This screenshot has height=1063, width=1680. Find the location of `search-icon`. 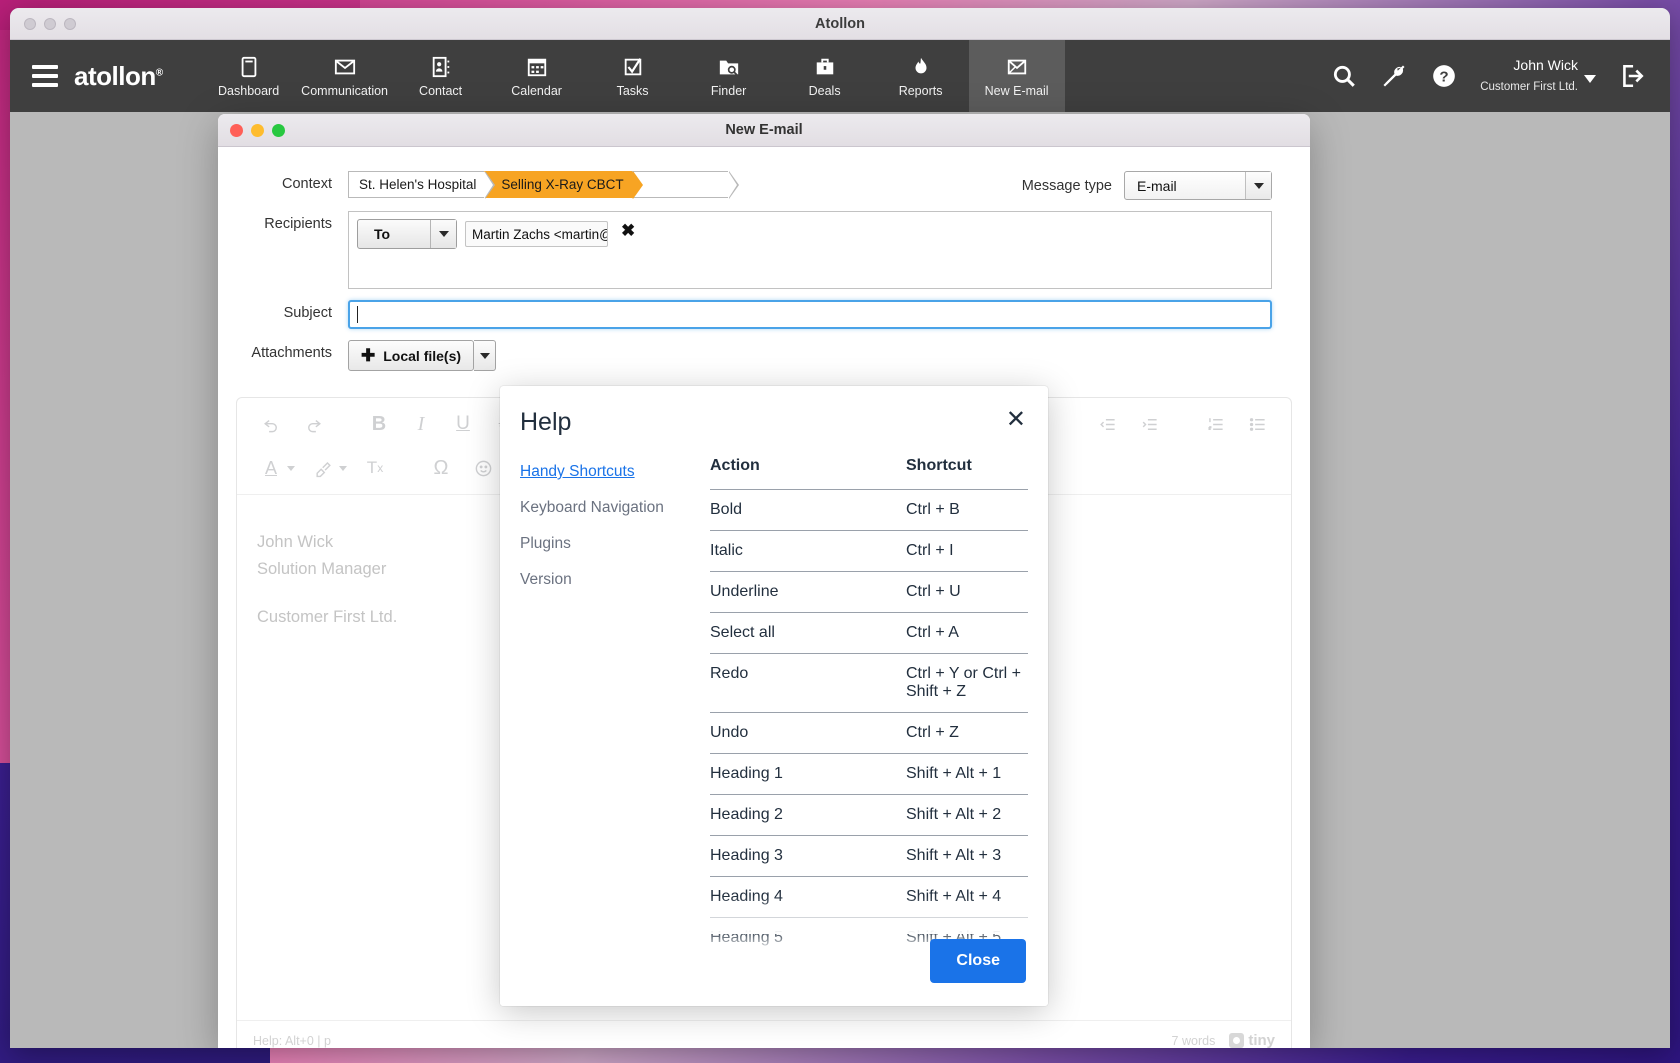

search-icon is located at coordinates (1344, 76).